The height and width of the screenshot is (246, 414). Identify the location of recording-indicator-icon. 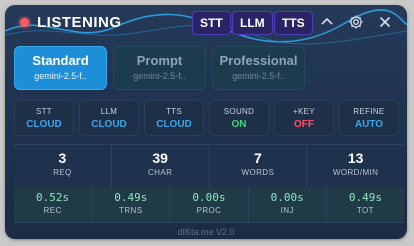
(24, 22).